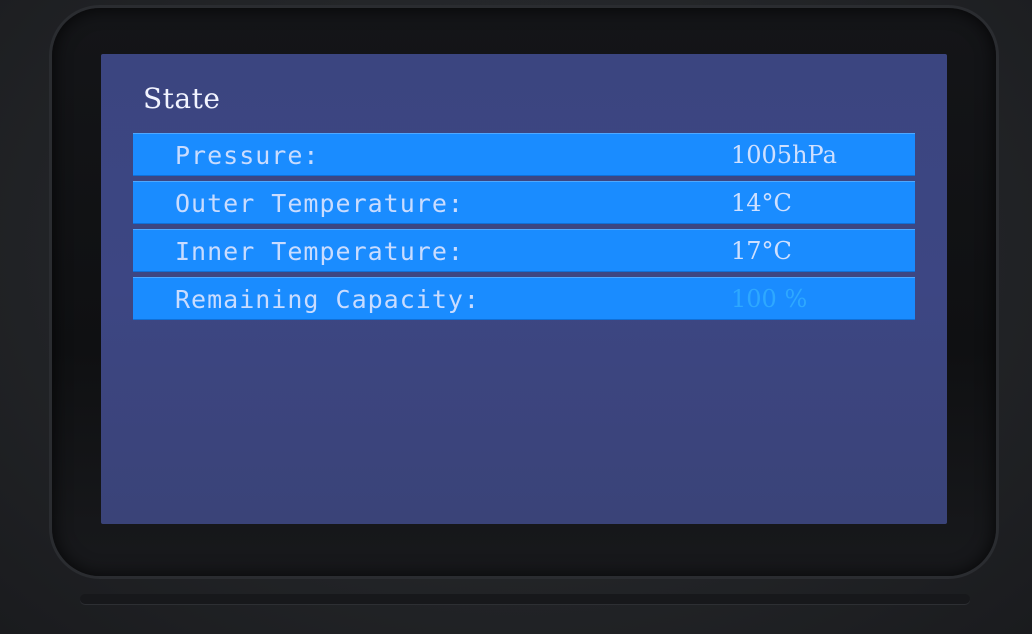 The image size is (1032, 634). I want to click on list-item-remaining-capacity: Remaining Capacity: 100 %, so click(524, 298).